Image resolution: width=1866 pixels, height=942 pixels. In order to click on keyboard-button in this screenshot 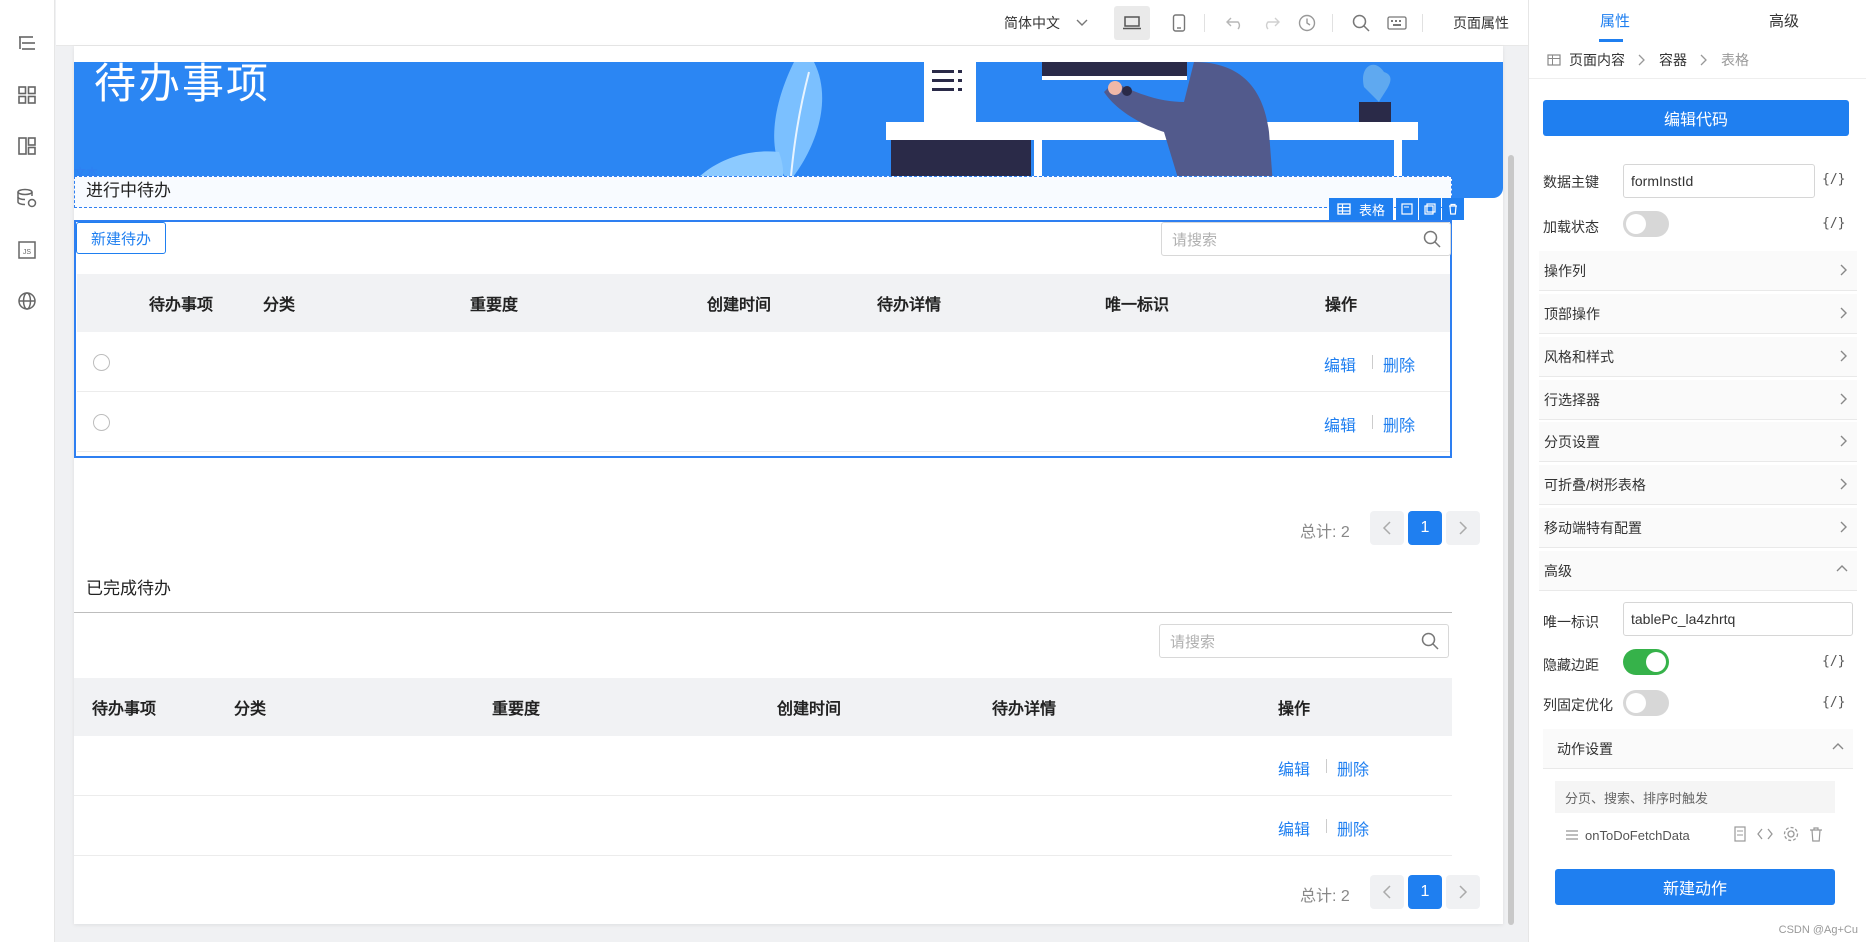, I will do `click(1397, 23)`.